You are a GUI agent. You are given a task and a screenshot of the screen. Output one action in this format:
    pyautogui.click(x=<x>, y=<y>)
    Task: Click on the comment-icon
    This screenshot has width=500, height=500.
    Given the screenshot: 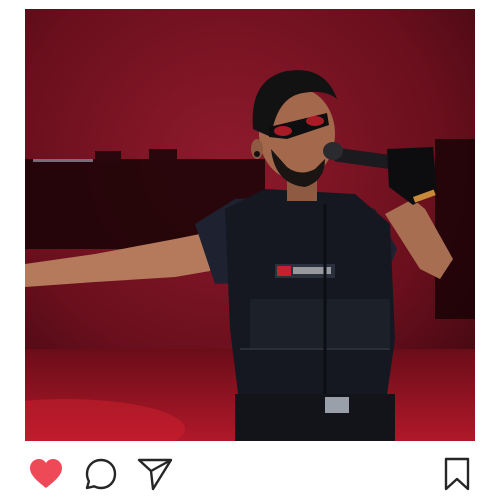 What is the action you would take?
    pyautogui.click(x=101, y=474)
    